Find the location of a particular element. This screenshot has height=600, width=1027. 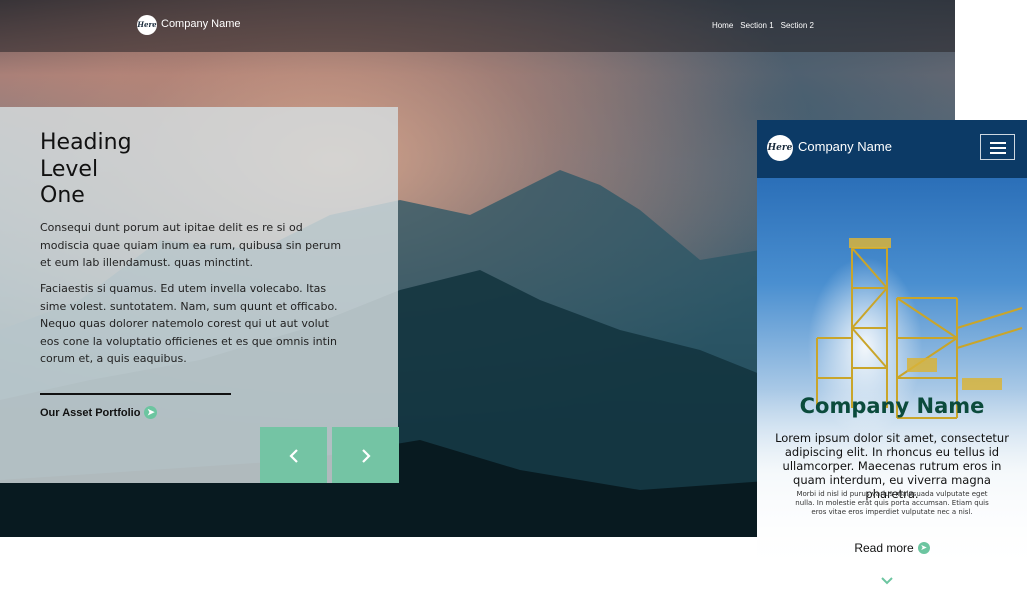

carousel-next-button is located at coordinates (365, 455).